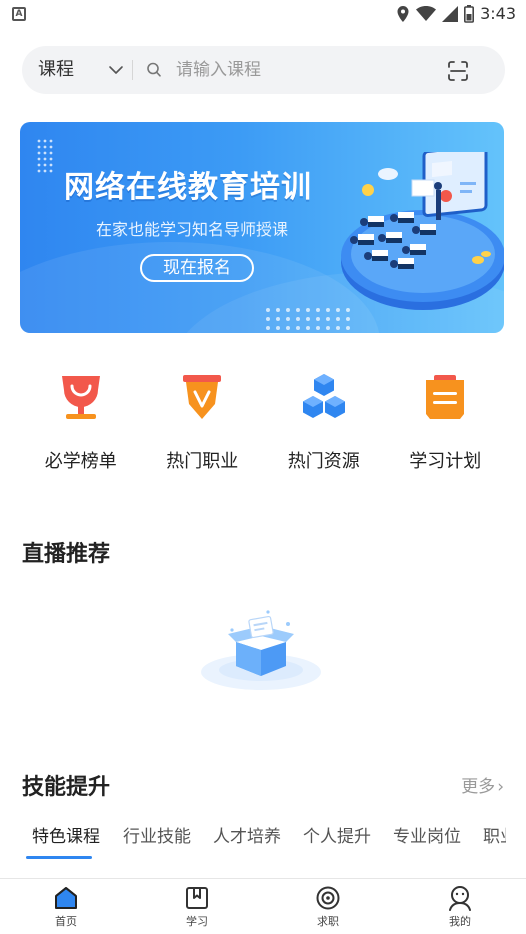 This screenshot has width=526, height=934. I want to click on chevron-down-icon, so click(116, 70).